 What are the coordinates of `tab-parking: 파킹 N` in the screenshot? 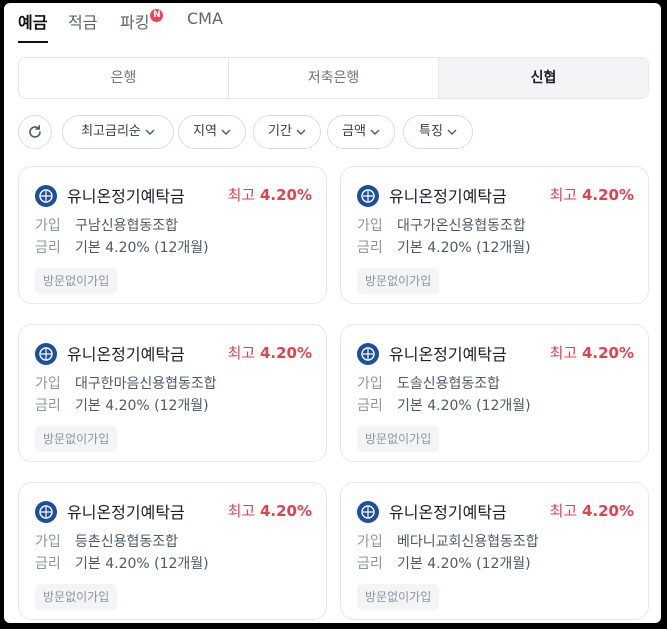 It's located at (142, 21).